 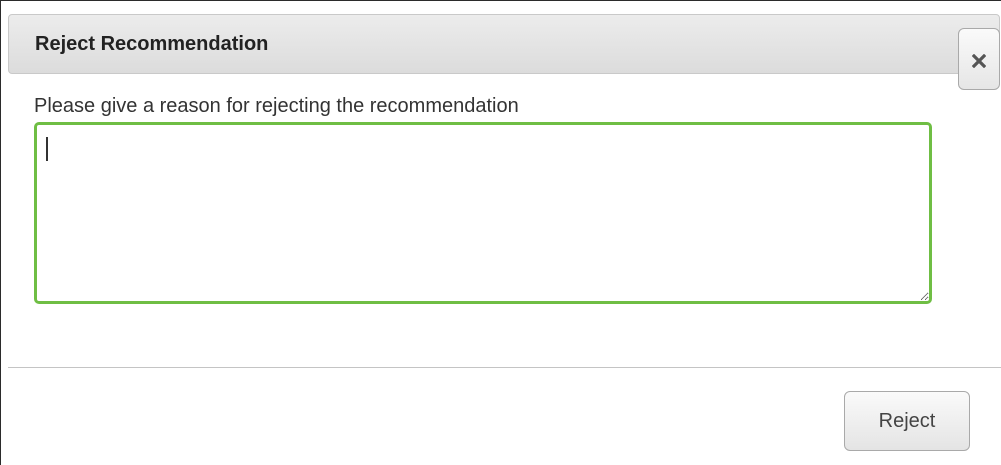 I want to click on dialog-titlebar: Reject Recommendation, so click(x=504, y=44).